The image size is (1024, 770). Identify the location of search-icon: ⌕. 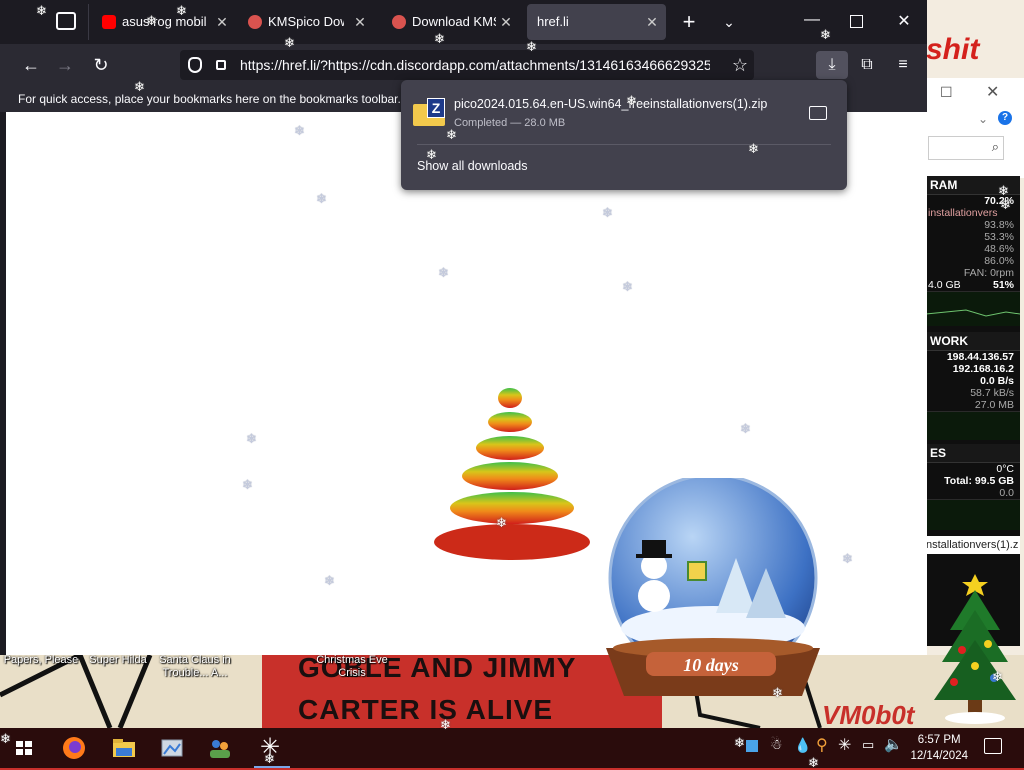
(995, 146).